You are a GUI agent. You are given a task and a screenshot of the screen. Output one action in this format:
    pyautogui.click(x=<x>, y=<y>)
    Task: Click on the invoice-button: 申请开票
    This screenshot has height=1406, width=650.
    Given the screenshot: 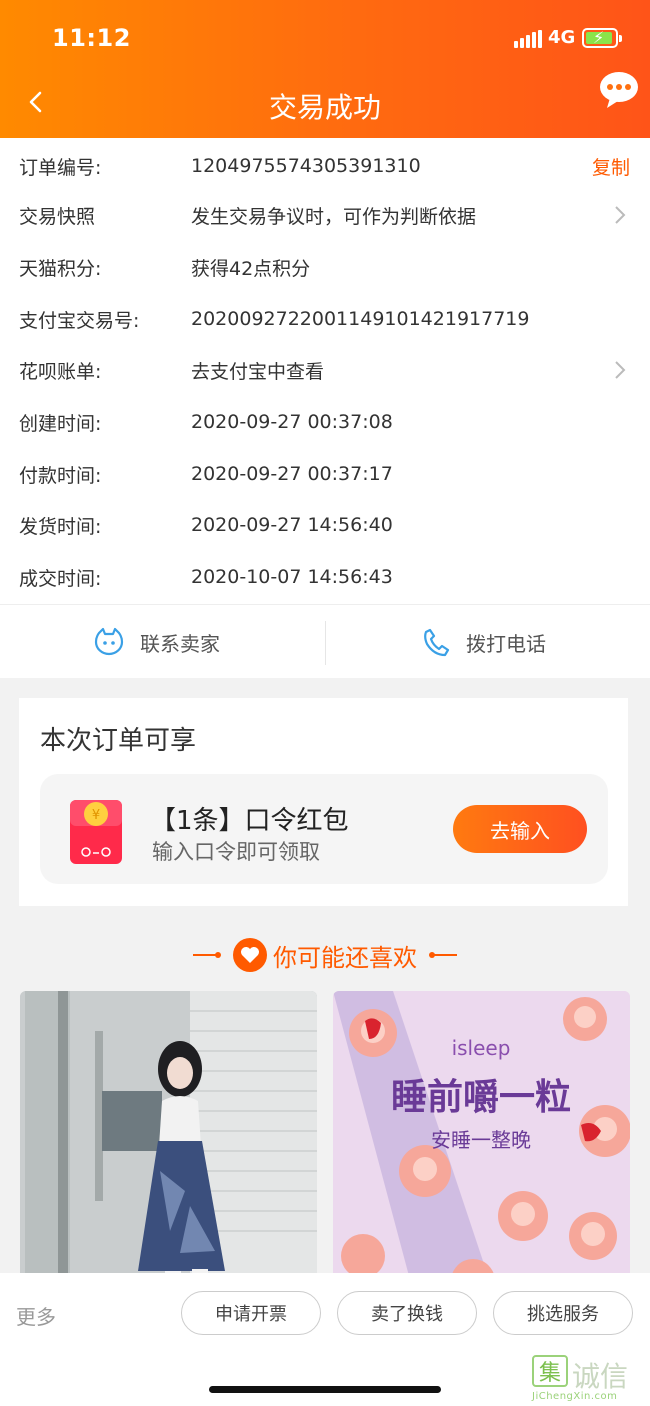 What is the action you would take?
    pyautogui.click(x=251, y=1313)
    